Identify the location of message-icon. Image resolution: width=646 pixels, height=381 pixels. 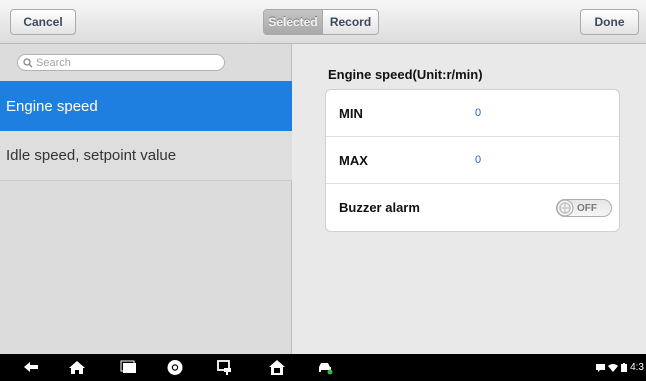
(601, 367).